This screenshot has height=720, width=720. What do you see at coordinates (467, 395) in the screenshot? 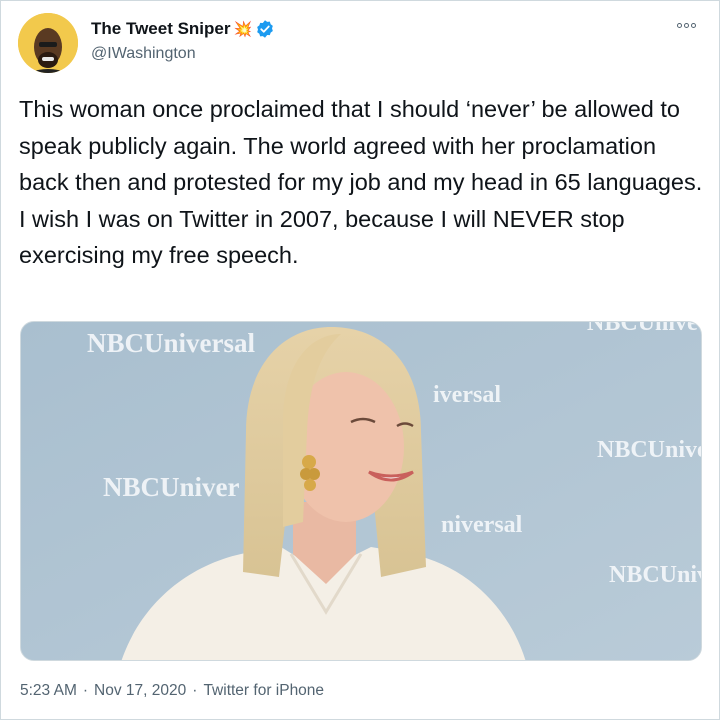
I see `watermark-text: iversal` at bounding box center [467, 395].